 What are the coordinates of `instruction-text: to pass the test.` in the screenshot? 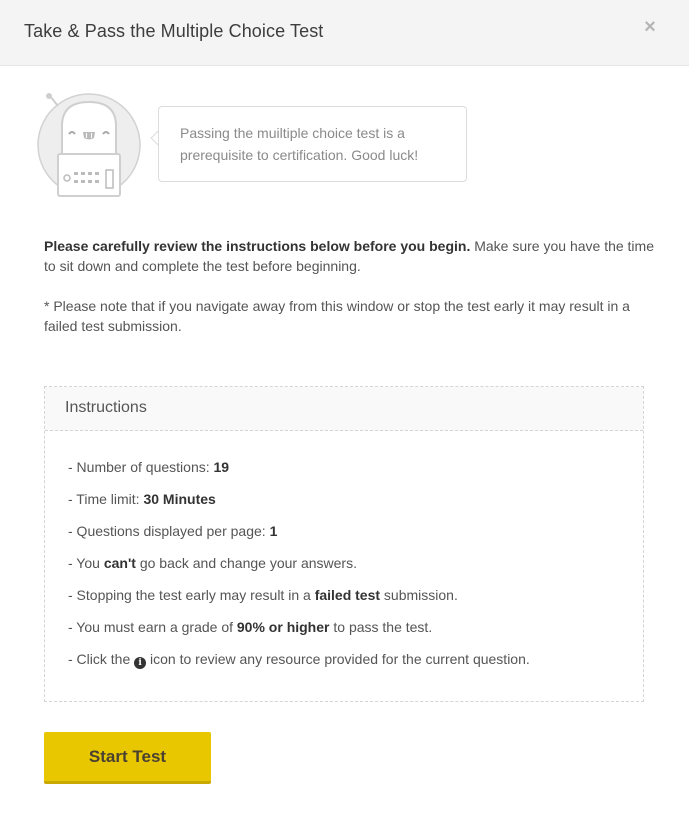 It's located at (381, 627).